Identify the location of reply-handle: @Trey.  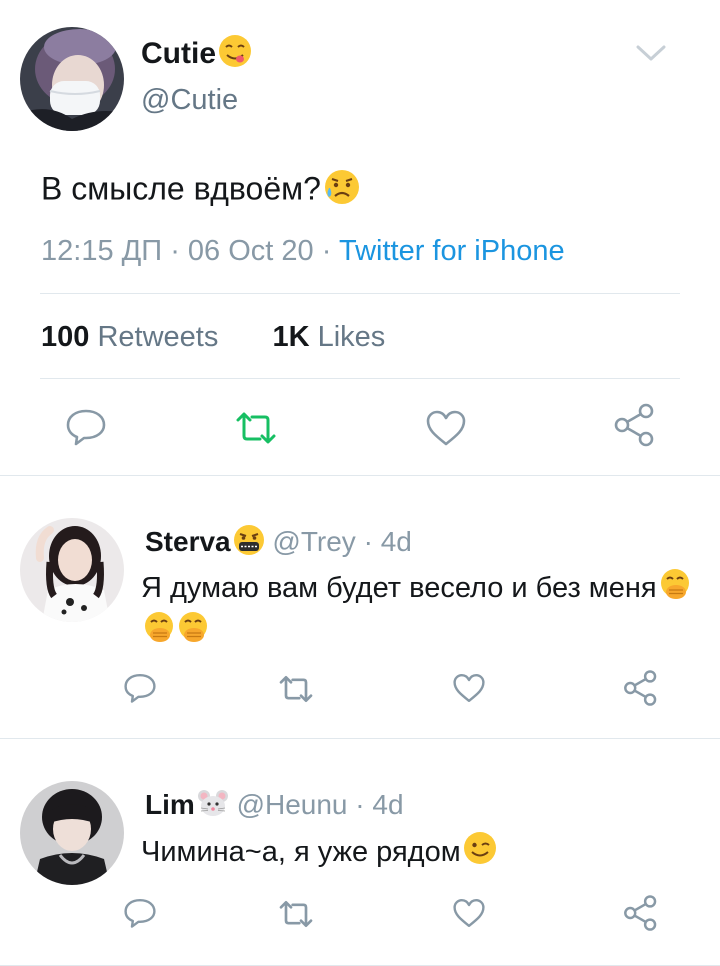
(313, 541).